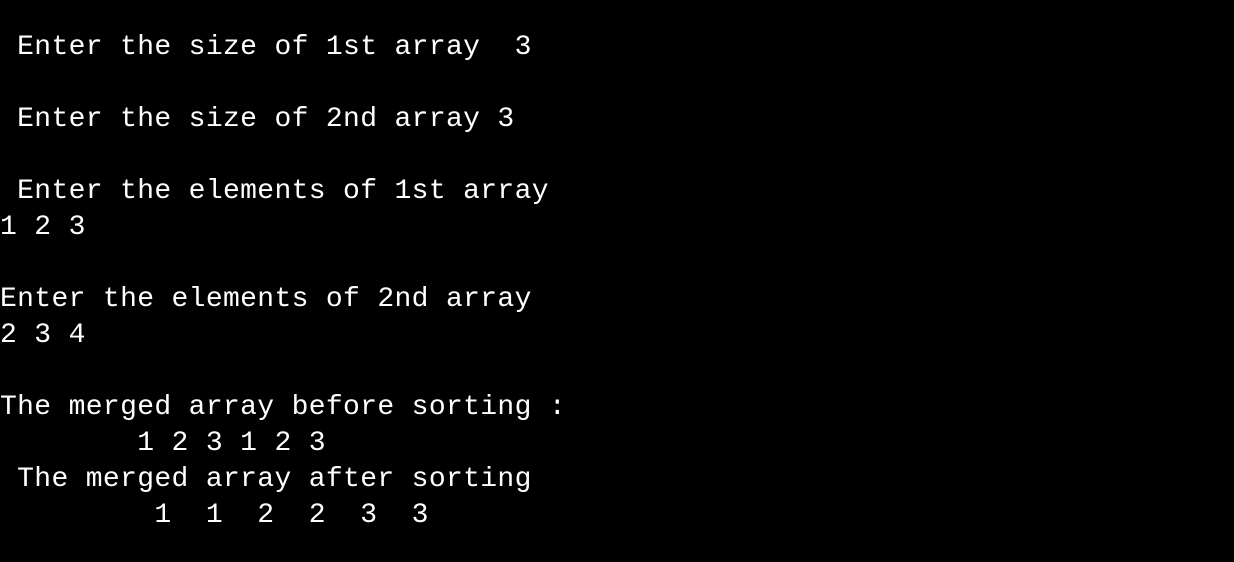 This screenshot has height=562, width=1234. Describe the element at coordinates (163, 443) in the screenshot. I see `console-line-merged-before-data: 1 2 3 1 2 3` at that location.